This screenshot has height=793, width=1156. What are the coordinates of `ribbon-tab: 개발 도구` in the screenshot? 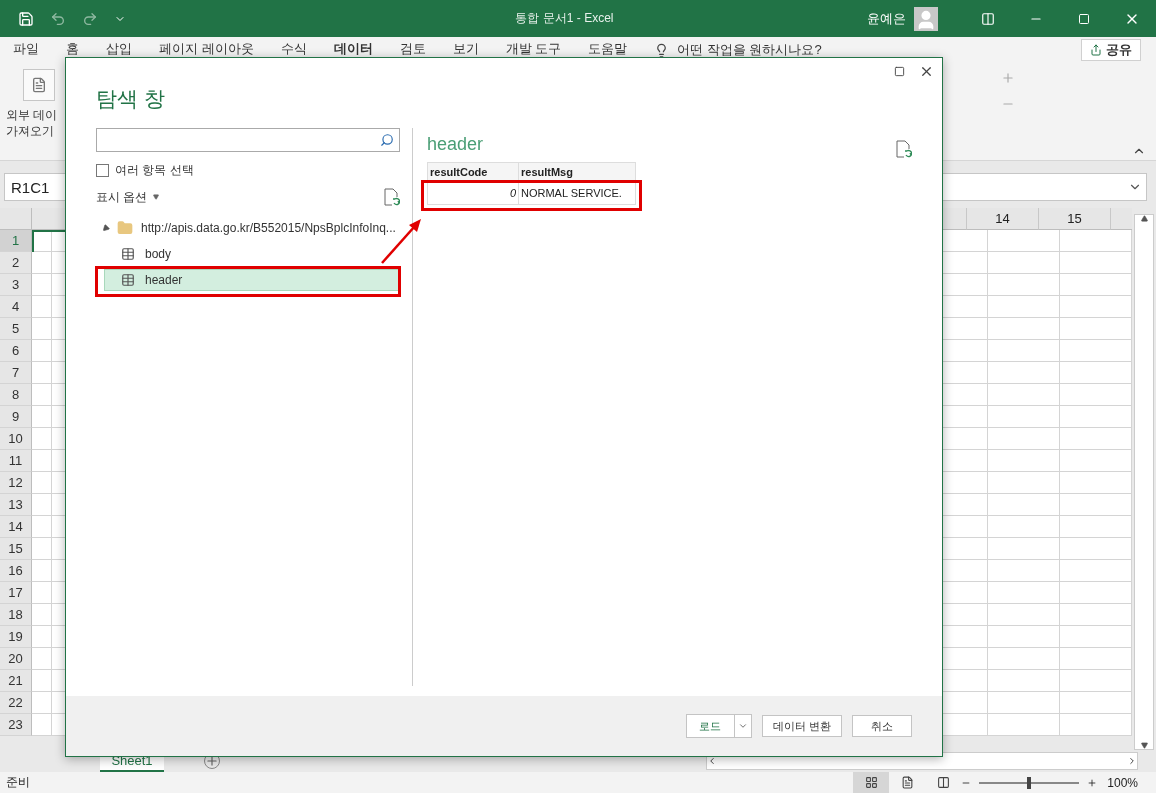 It's located at (533, 50).